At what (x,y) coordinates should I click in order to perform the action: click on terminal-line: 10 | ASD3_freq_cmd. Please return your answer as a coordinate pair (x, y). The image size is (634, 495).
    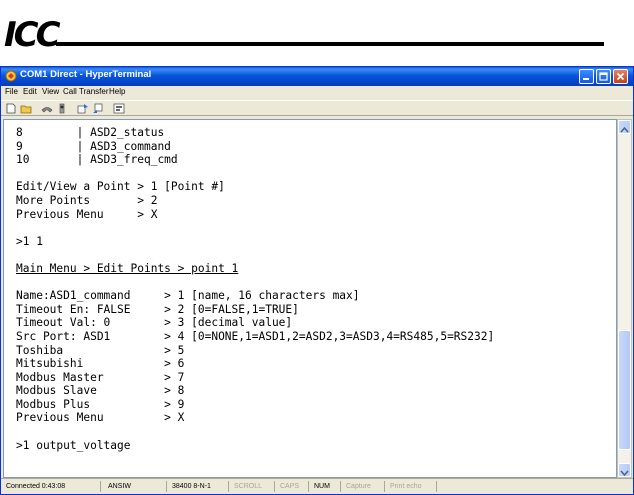
    Looking at the image, I should click on (97, 160).